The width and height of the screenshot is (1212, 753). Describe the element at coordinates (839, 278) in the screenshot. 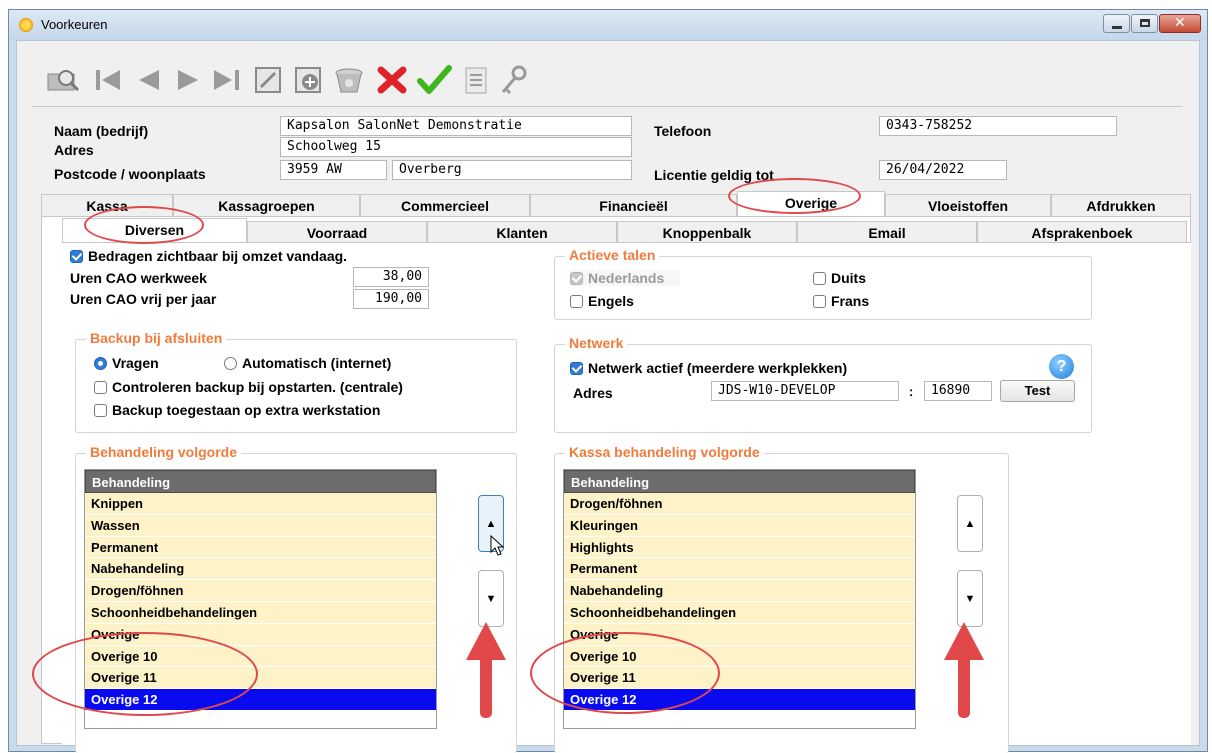

I see `language-german-option: Duits` at that location.